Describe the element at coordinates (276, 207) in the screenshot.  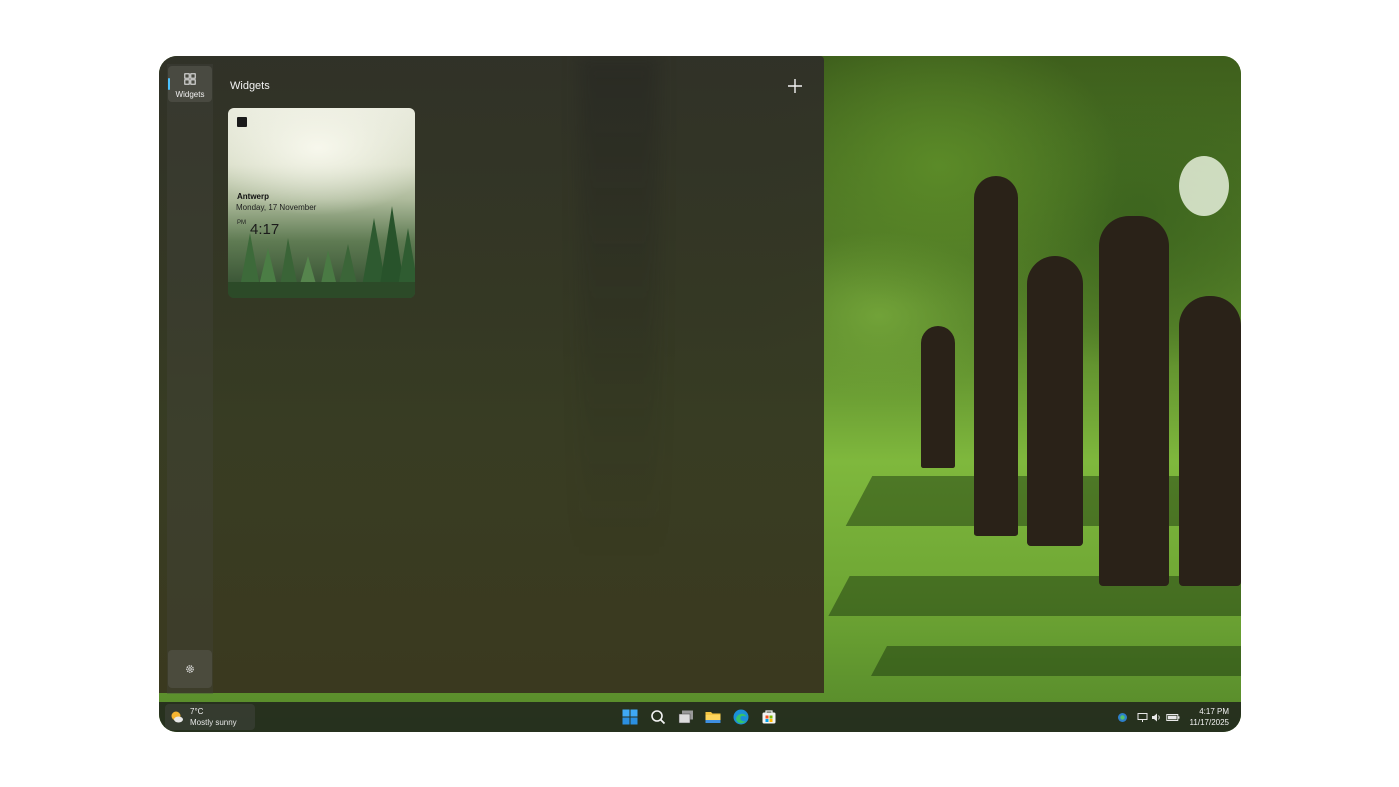
I see `widget-date: Monday, 17 November` at that location.